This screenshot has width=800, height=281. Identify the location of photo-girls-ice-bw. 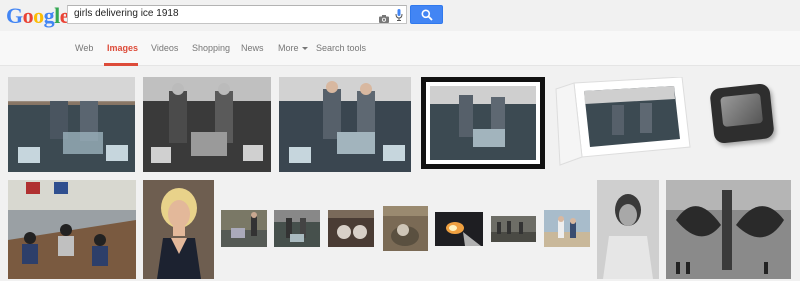
(207, 124).